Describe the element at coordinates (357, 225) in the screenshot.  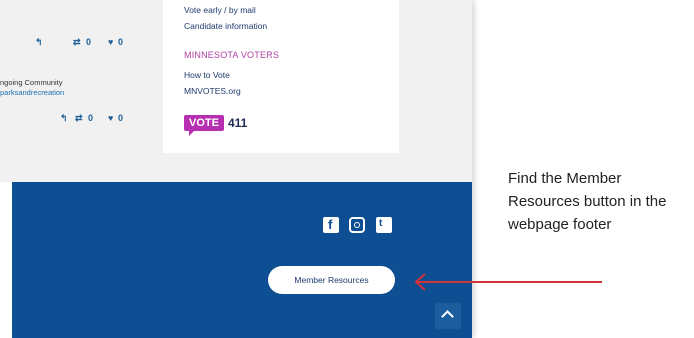
I see `instagram-icon` at that location.